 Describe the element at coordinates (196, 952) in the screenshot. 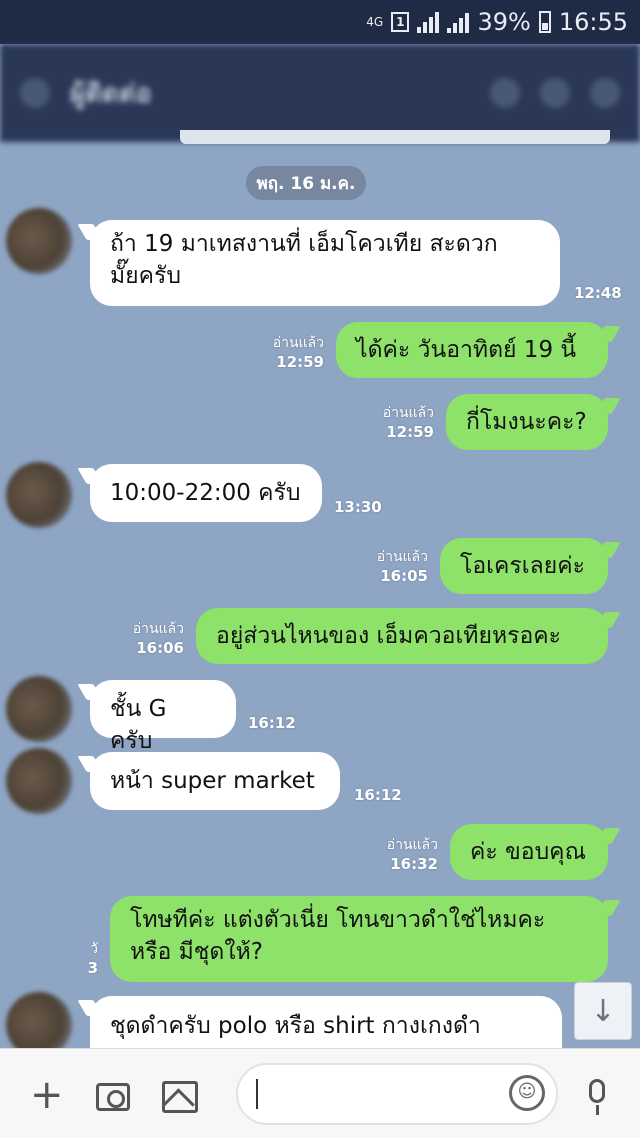

I see `message-text: หรือ มีชุดให้?` at that location.